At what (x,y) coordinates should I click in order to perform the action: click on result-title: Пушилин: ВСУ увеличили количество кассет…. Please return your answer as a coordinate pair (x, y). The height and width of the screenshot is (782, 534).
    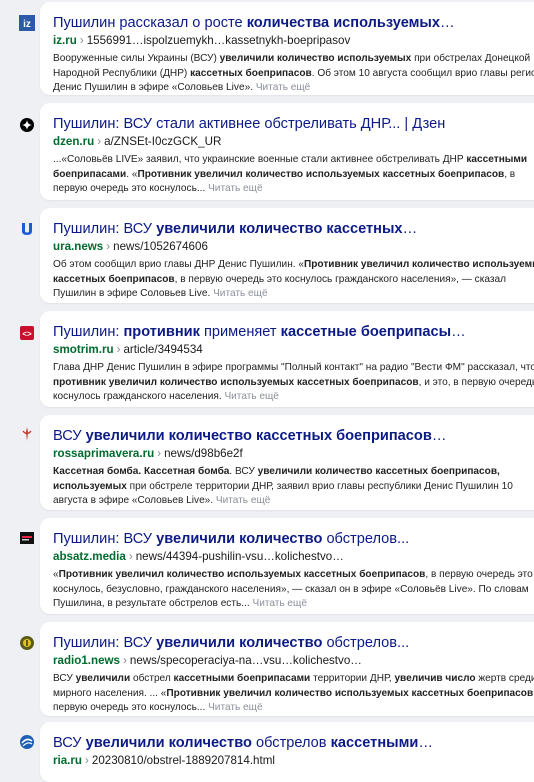
    Looking at the image, I should click on (293, 223).